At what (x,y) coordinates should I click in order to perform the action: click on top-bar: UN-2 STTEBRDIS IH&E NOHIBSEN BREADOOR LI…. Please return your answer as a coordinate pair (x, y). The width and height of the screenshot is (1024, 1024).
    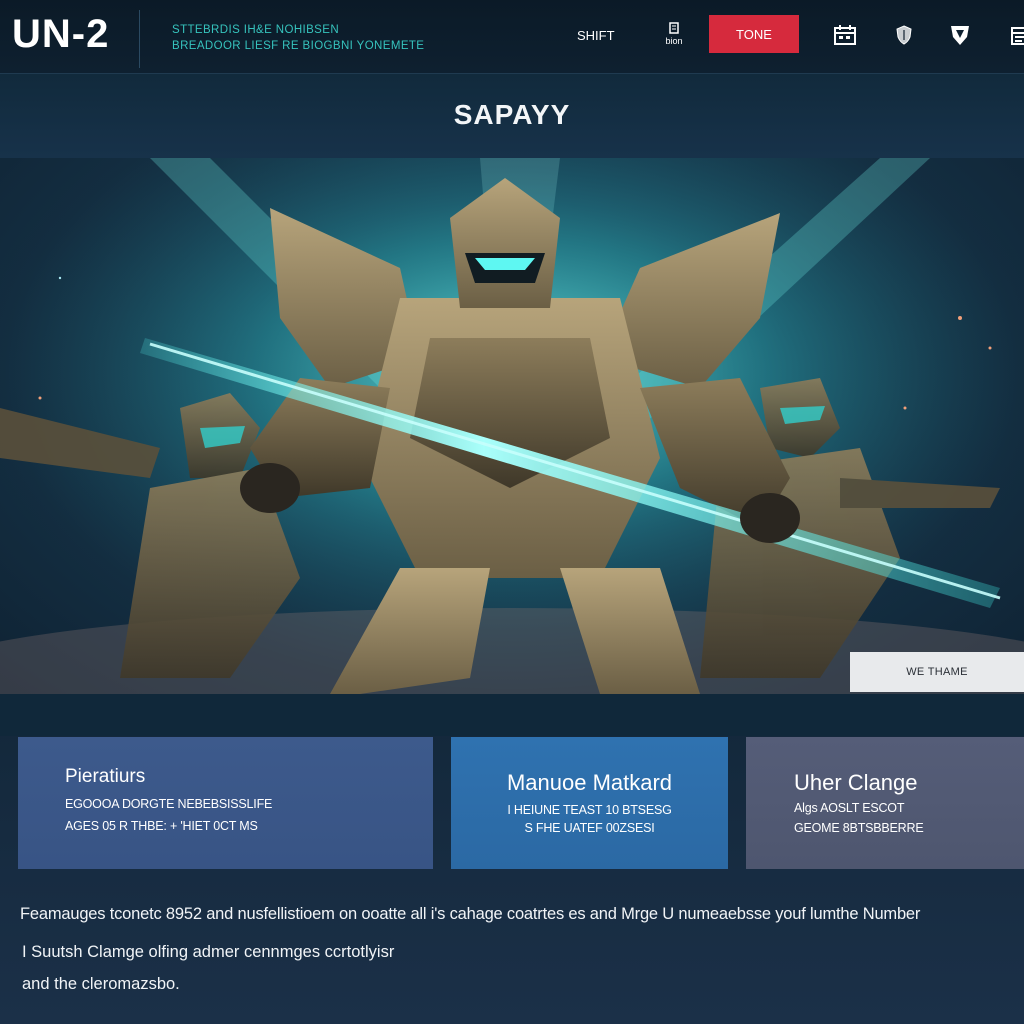
    Looking at the image, I should click on (512, 37).